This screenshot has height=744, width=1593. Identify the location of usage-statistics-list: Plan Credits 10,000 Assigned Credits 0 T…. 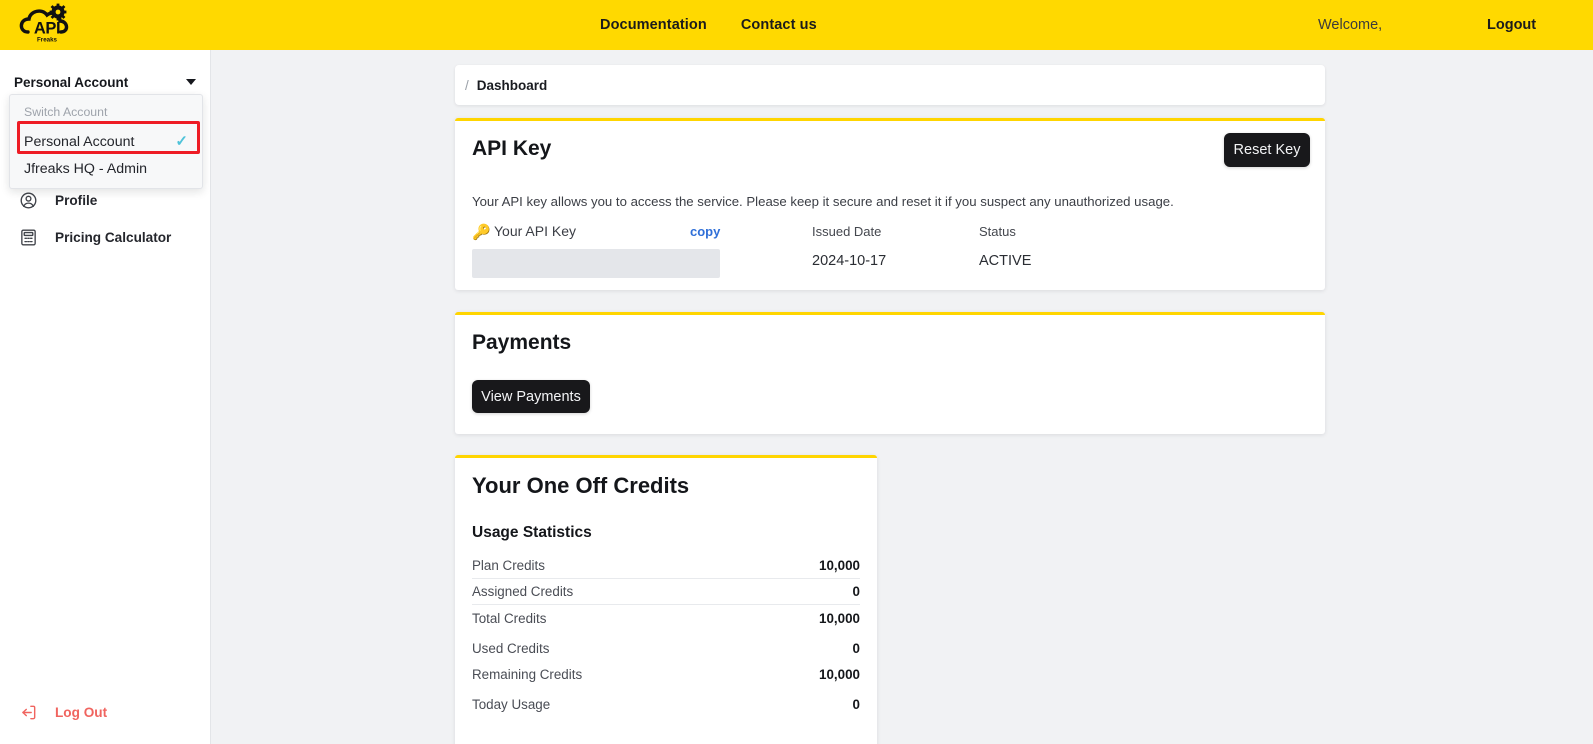
(666, 635).